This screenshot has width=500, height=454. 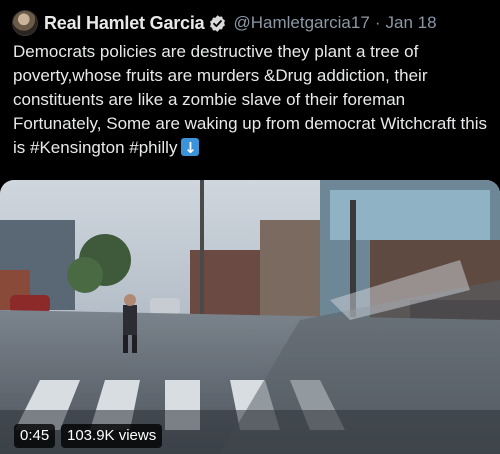 I want to click on author-display-name: Real Hamlet Garcia, so click(x=124, y=23).